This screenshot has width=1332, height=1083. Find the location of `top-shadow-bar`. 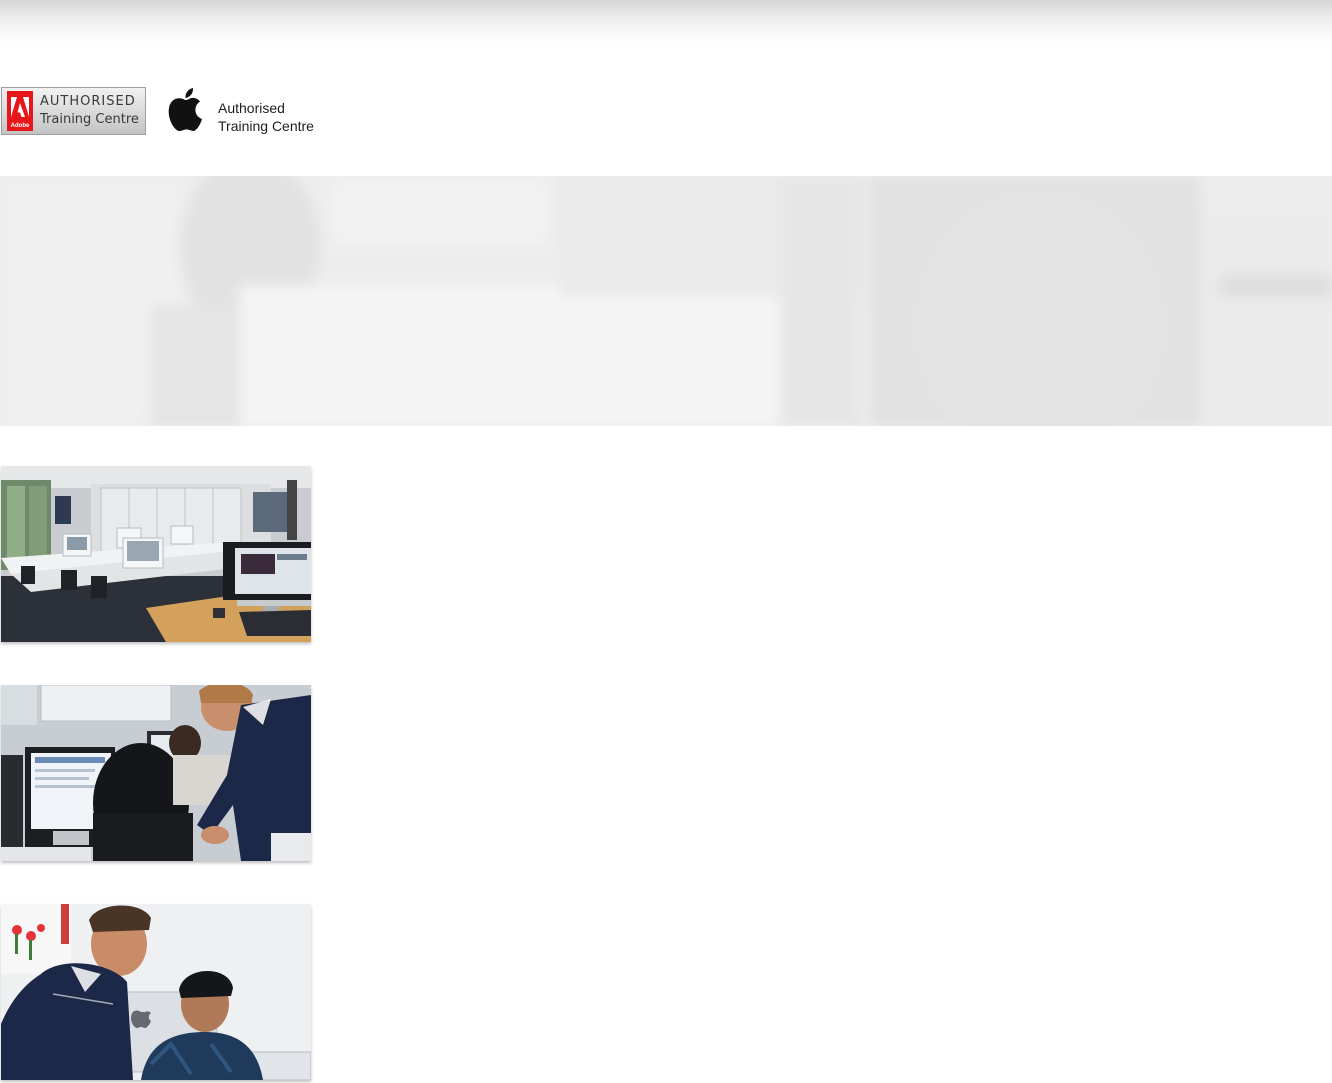

top-shadow-bar is located at coordinates (666, 22).